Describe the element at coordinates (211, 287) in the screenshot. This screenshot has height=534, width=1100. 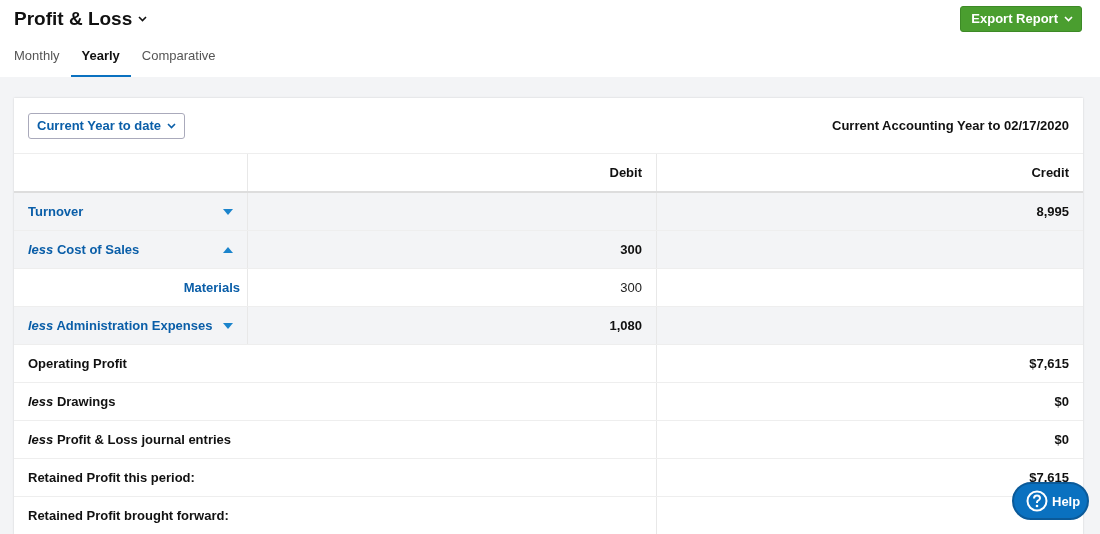
I see `account-label: Materials` at that location.